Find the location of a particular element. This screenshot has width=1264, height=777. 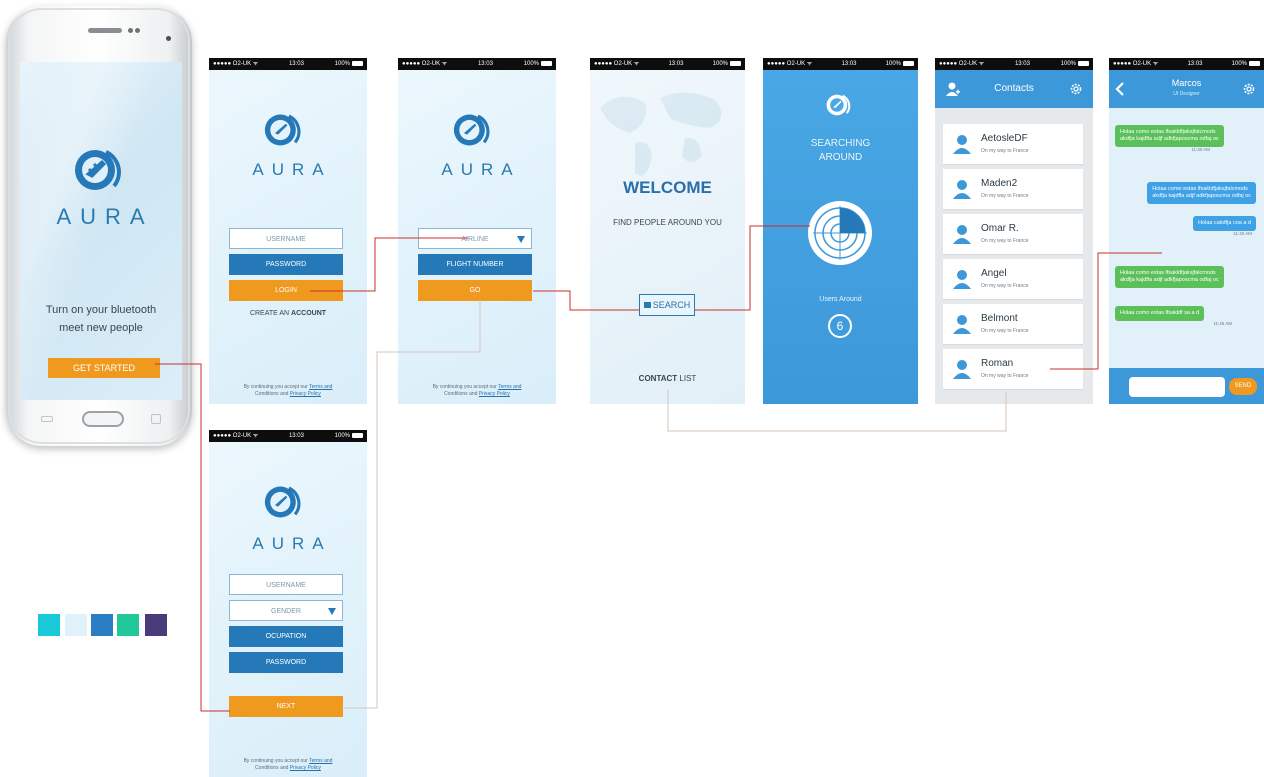

chat-message-text: Holaa como estas lfsakldf sa a d is located at coordinates (1160, 313).